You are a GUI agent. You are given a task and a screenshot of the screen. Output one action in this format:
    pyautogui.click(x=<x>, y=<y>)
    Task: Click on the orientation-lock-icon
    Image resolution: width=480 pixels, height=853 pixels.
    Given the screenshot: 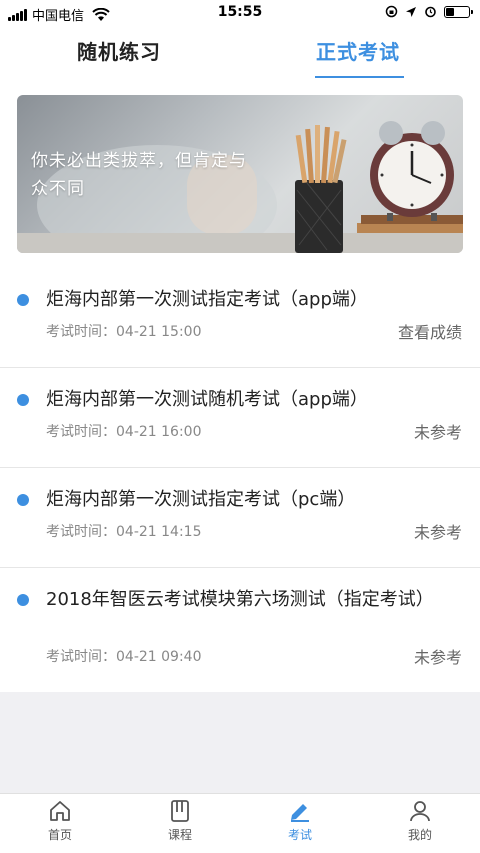 What is the action you would take?
    pyautogui.click(x=391, y=11)
    